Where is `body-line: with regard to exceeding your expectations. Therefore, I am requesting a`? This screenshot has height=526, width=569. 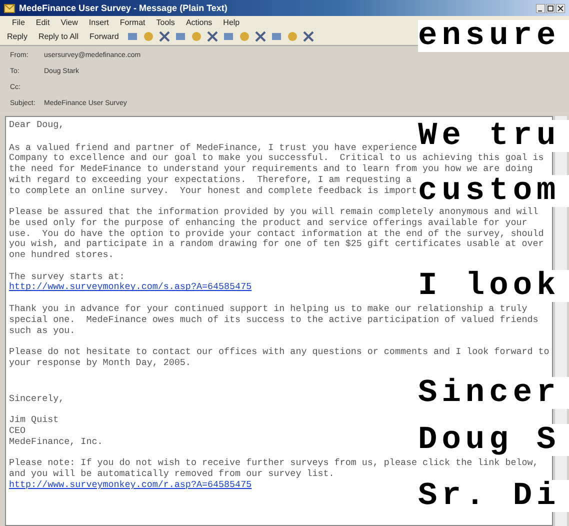 body-line: with regard to exceeding your expectations. Therefore, I am requesting a is located at coordinates (210, 180).